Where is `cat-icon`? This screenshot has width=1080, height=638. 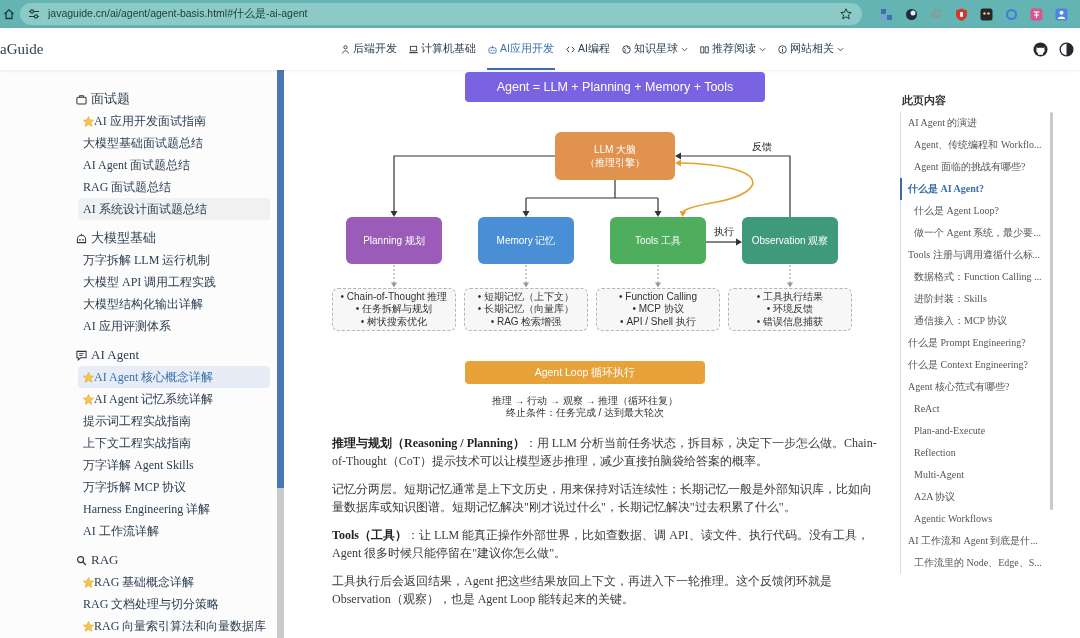
cat-icon is located at coordinates (1040, 49).